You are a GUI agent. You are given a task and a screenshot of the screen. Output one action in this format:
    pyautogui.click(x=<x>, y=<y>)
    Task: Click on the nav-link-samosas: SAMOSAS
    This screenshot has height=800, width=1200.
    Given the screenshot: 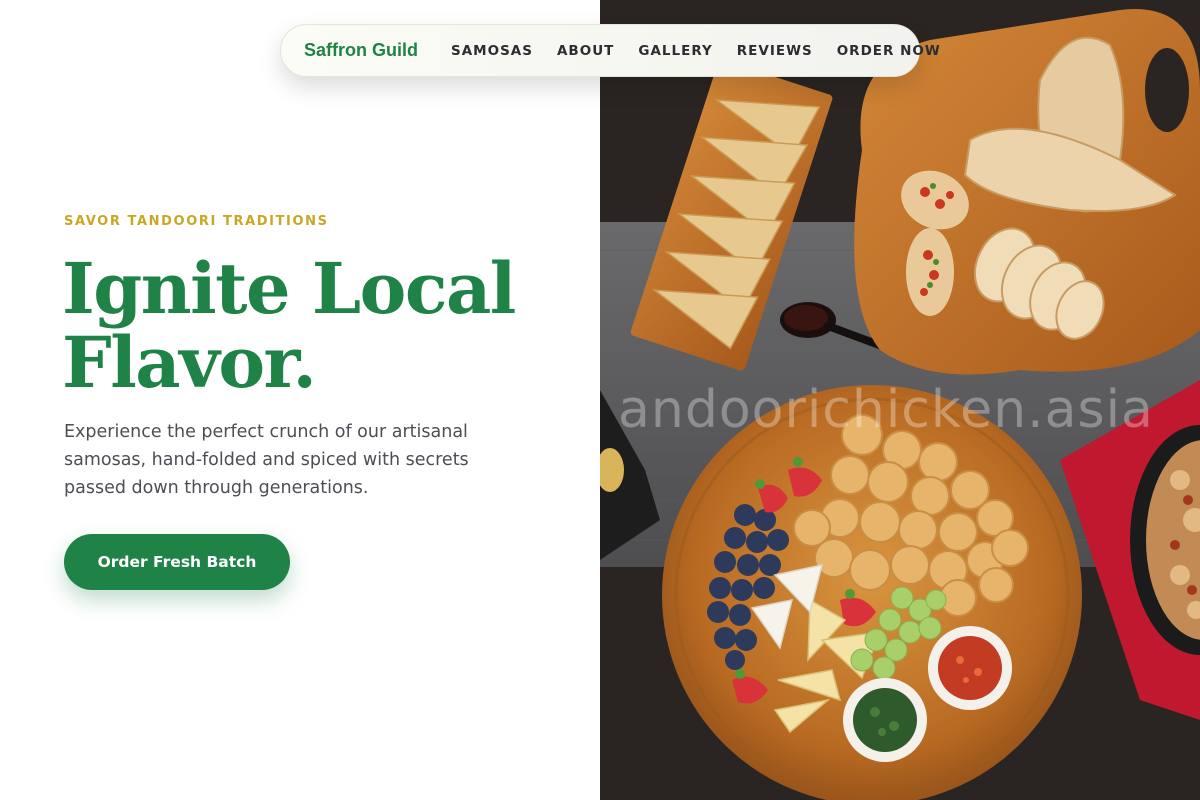 What is the action you would take?
    pyautogui.click(x=492, y=51)
    